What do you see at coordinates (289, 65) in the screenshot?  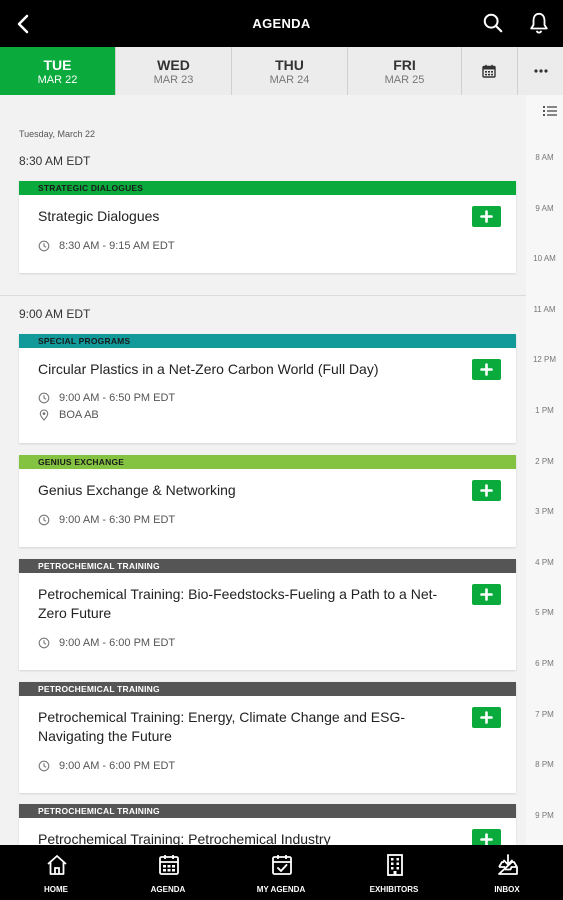 I see `tab-day-label: THU` at bounding box center [289, 65].